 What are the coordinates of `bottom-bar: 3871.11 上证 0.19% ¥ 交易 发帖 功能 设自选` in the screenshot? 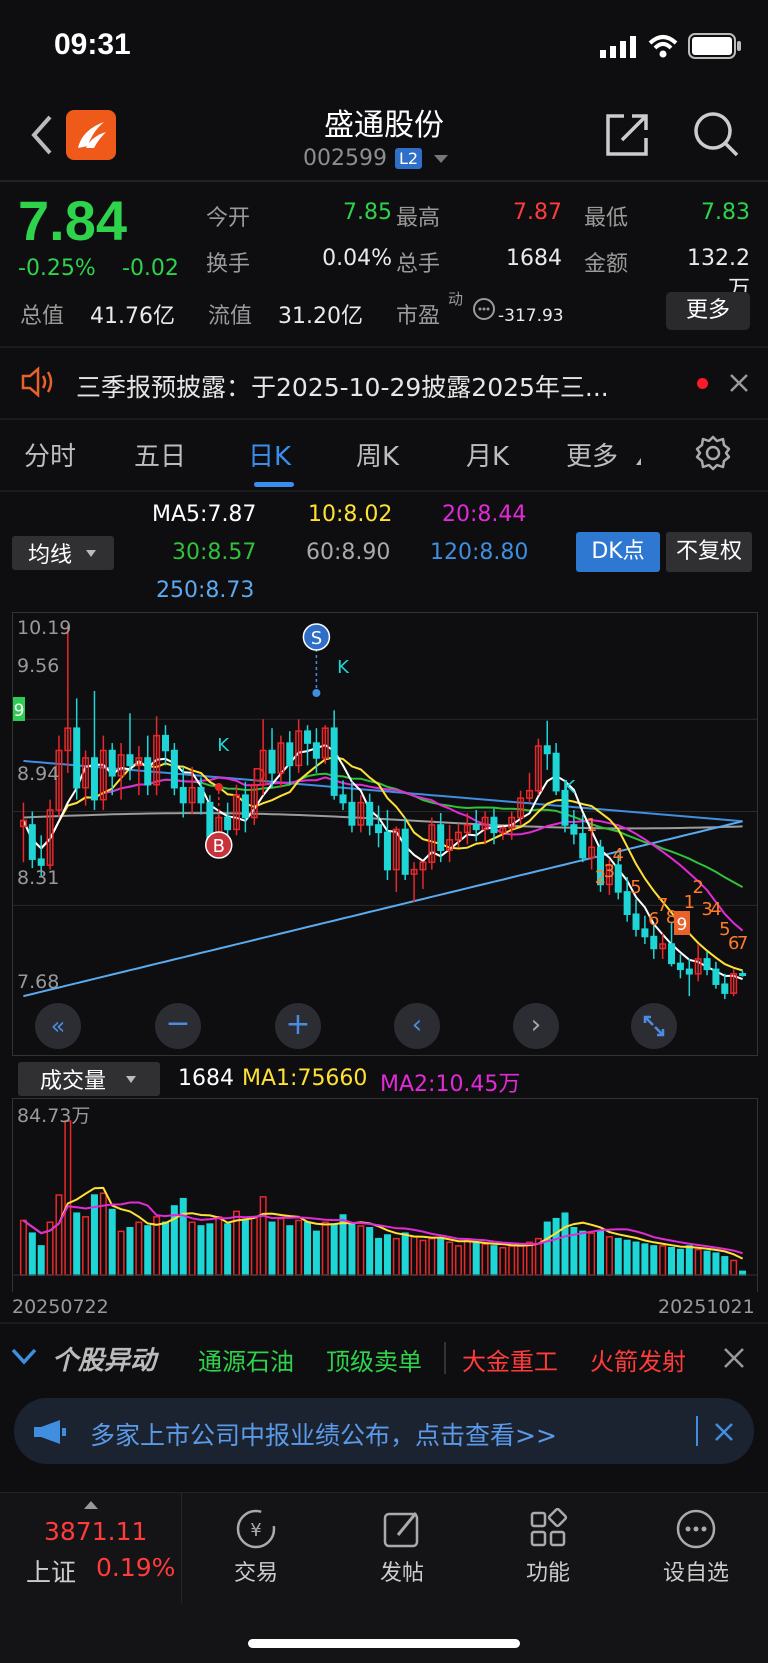 It's located at (384, 1577).